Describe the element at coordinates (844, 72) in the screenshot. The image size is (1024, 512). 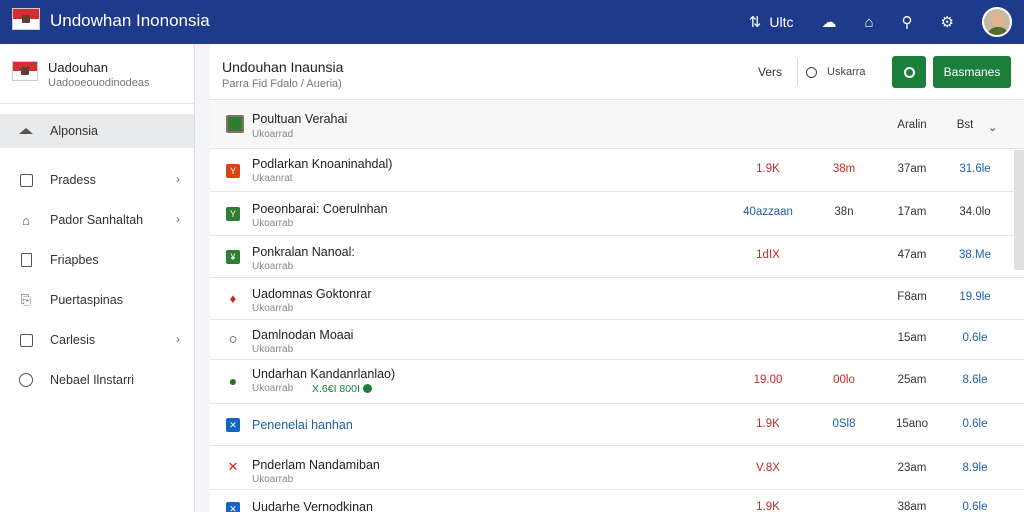
I see `search-input: Uskarra` at that location.